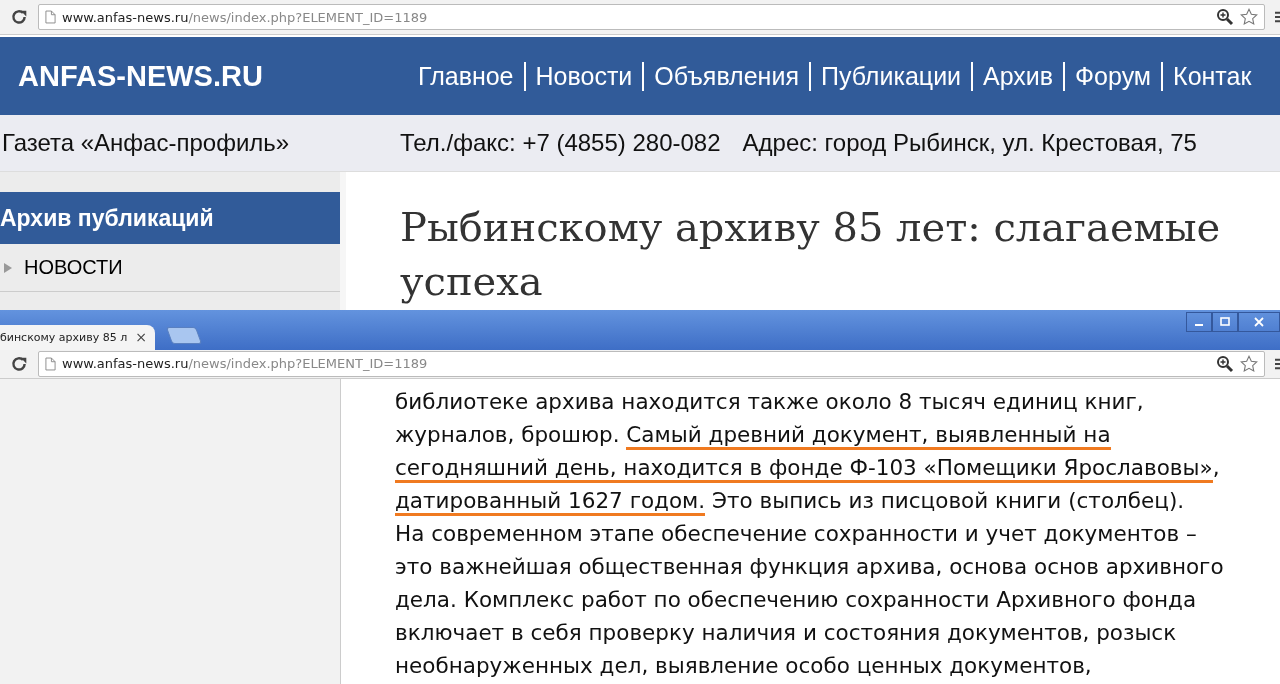  Describe the element at coordinates (796, 600) in the screenshot. I see `article-line: дела. Комплекс работ по обеспечению сохранности Архивного фонда` at that location.